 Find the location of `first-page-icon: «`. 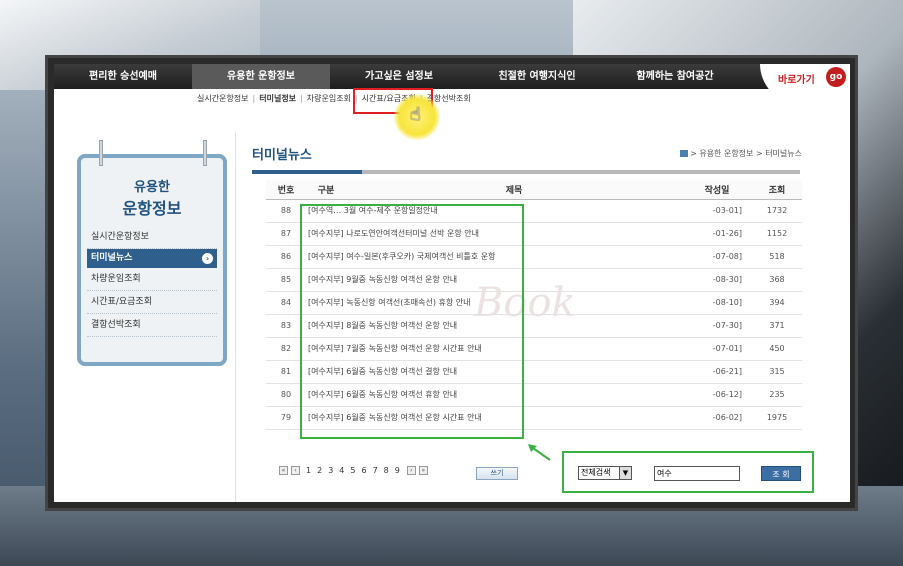

first-page-icon: « is located at coordinates (283, 470).